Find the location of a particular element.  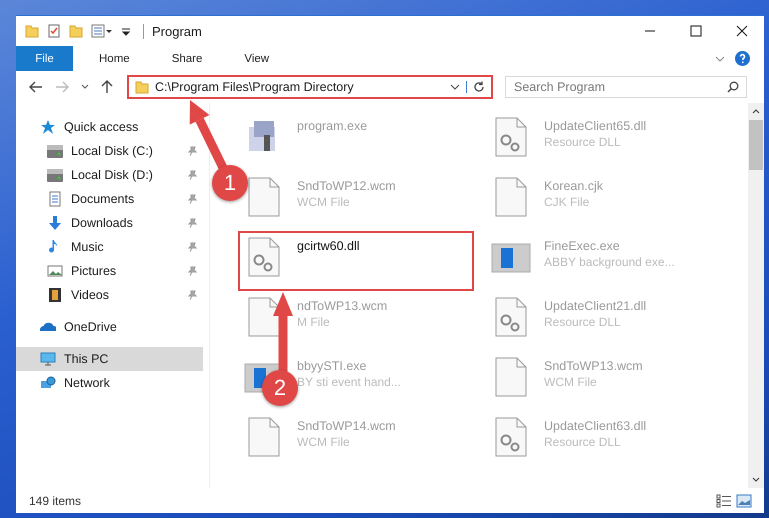

cloud-icon is located at coordinates (48, 327).